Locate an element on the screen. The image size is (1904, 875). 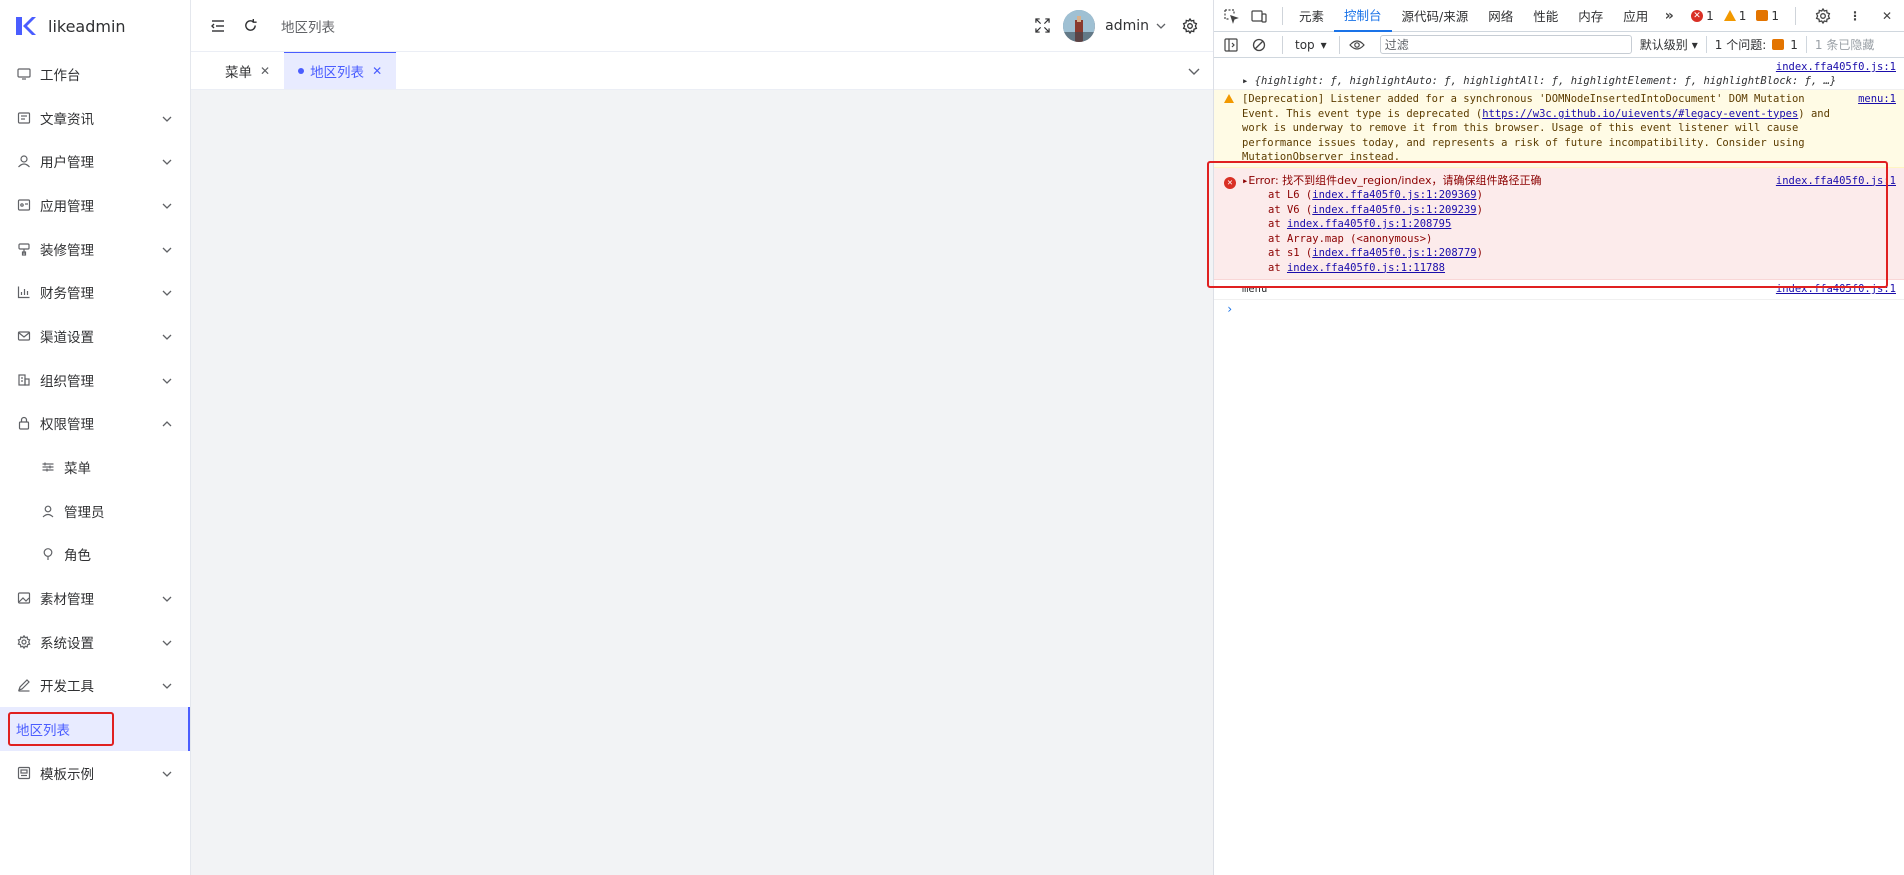
collapse-menu-icon is located at coordinates (218, 26).